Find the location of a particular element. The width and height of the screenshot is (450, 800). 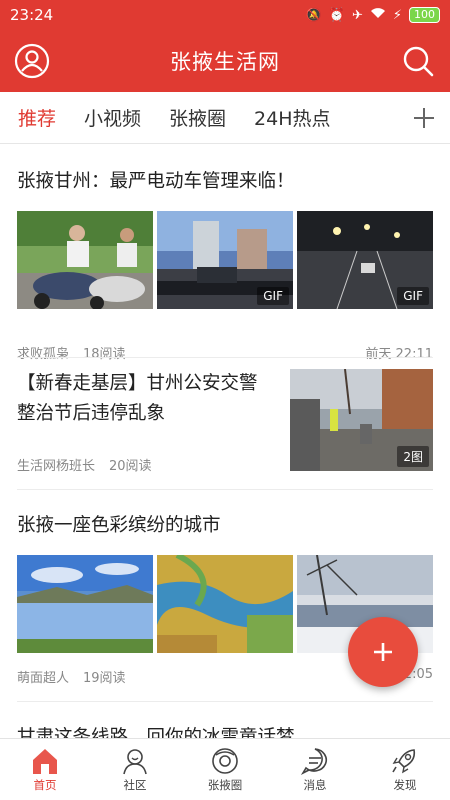

nav-discover: 发现 is located at coordinates (405, 769).